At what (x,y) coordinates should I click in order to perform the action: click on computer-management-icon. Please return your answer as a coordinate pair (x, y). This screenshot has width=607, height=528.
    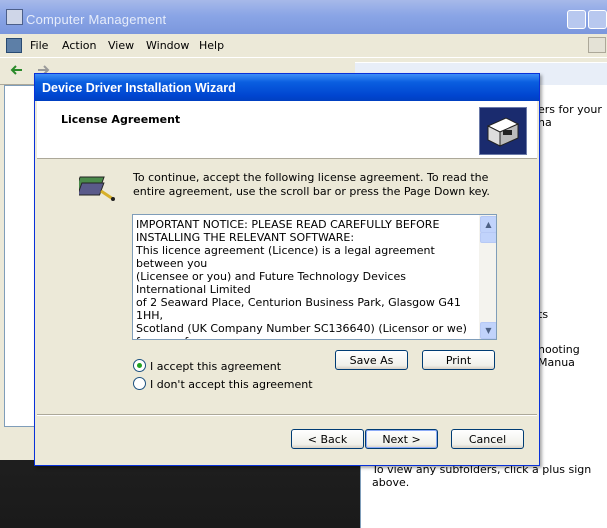
    Looking at the image, I should click on (14, 17).